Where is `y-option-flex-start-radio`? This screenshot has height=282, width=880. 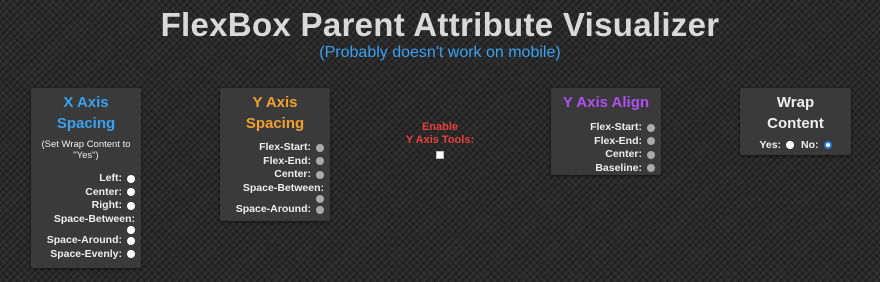 y-option-flex-start-radio is located at coordinates (320, 147).